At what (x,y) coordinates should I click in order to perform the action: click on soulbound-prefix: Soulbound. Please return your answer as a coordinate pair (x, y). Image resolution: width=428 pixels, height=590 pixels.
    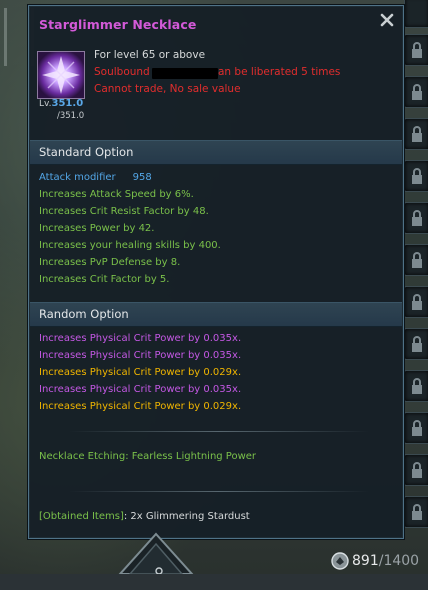
    Looking at the image, I should click on (122, 72).